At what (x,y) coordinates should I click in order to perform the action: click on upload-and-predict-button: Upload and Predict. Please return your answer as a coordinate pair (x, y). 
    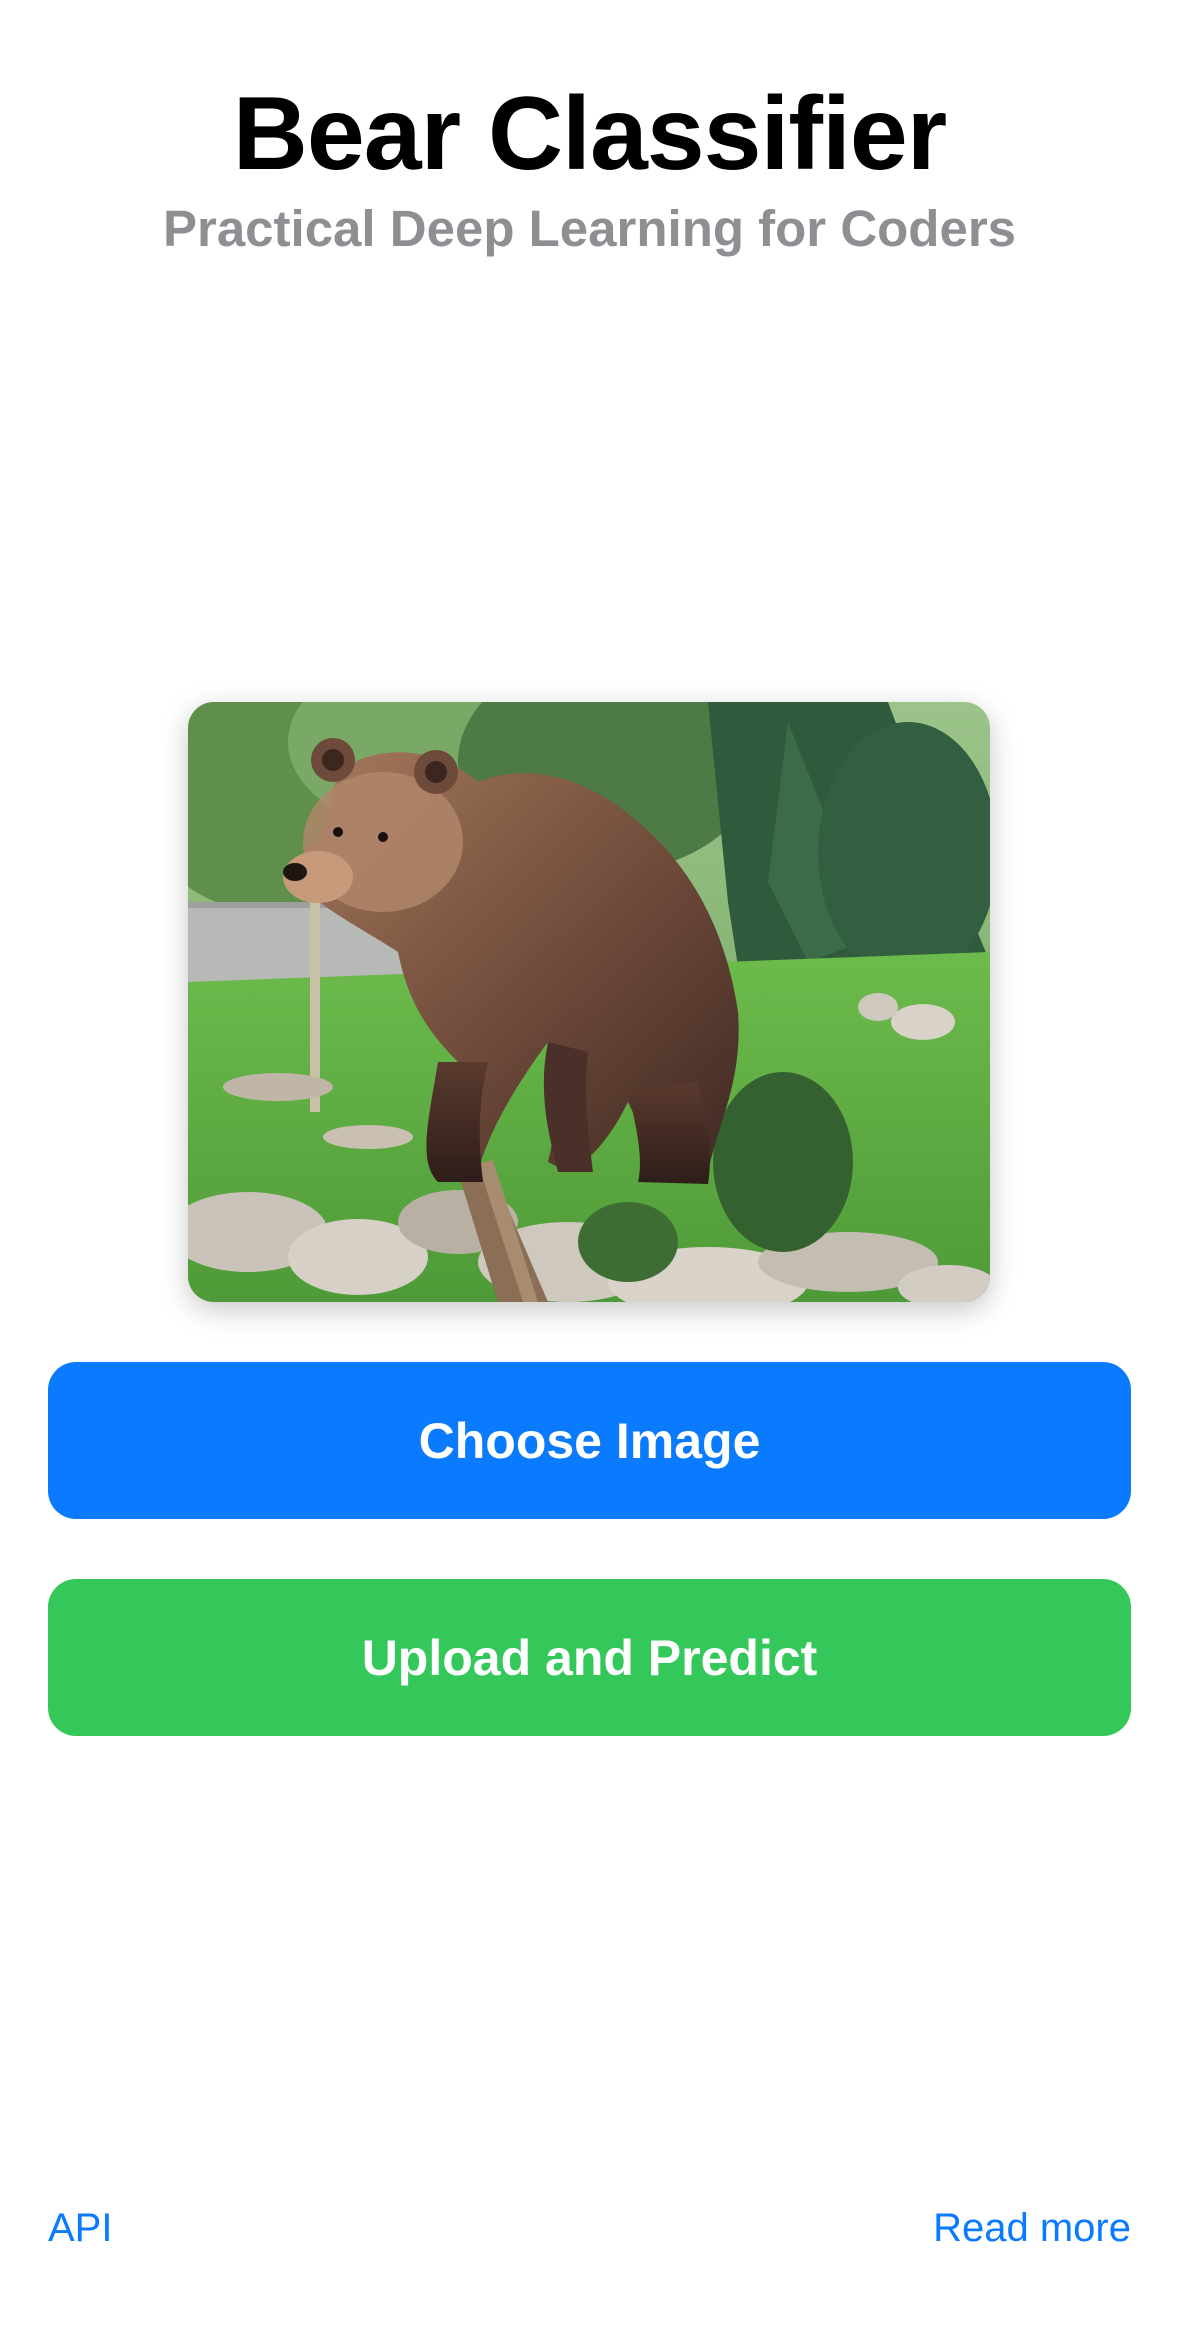
    Looking at the image, I should click on (589, 1657).